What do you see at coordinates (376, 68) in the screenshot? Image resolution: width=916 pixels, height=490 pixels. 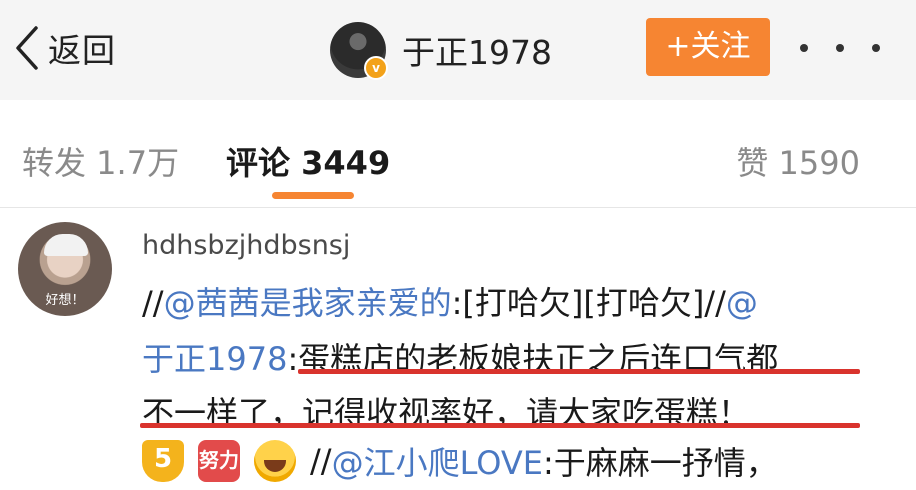 I see `verified-badge-icon: v` at bounding box center [376, 68].